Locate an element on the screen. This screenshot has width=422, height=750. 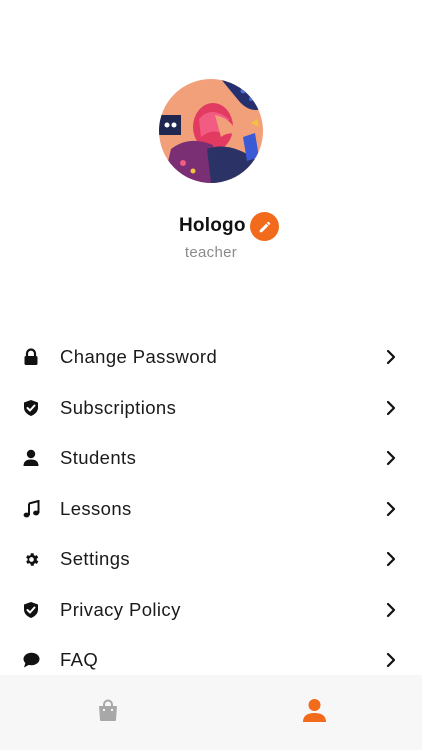
menu-item-label: Lessons is located at coordinates (96, 508).